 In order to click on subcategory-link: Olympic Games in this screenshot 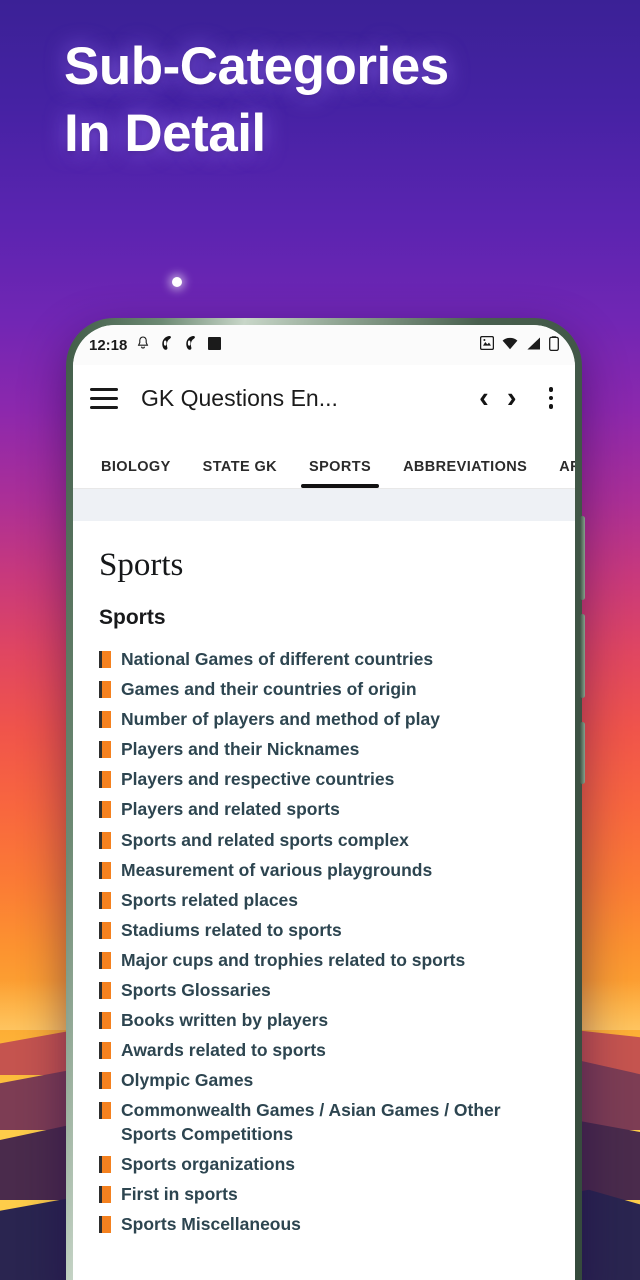, I will do `click(187, 1080)`.